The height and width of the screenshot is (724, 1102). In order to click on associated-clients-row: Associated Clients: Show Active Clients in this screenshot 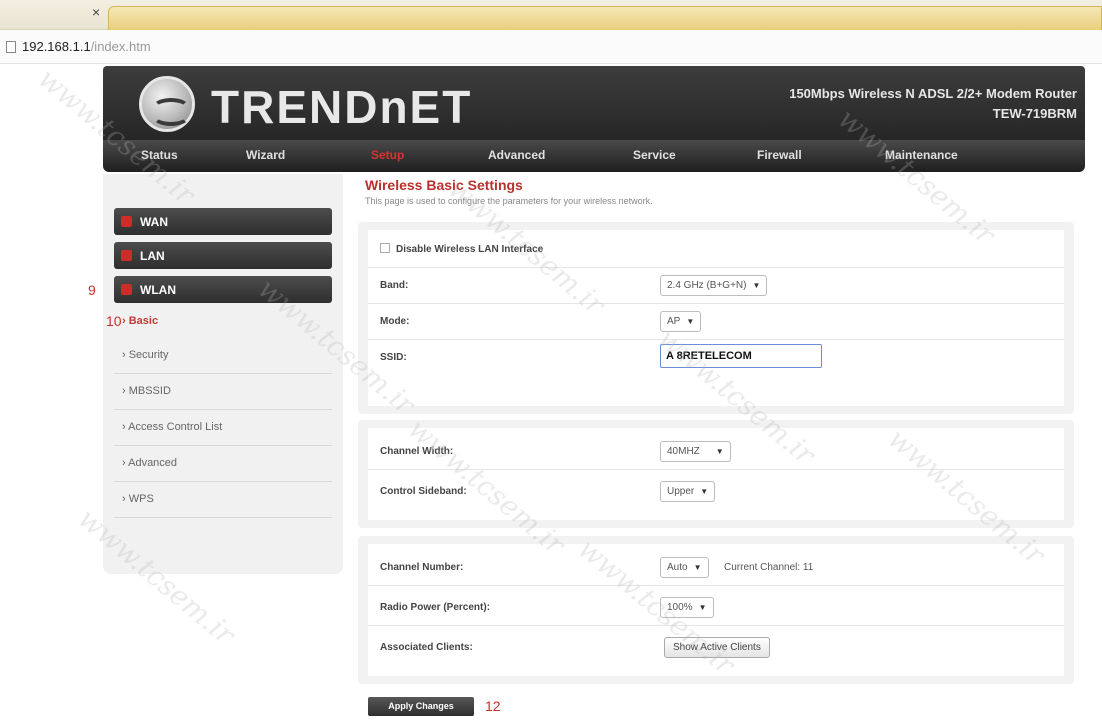, I will do `click(716, 648)`.